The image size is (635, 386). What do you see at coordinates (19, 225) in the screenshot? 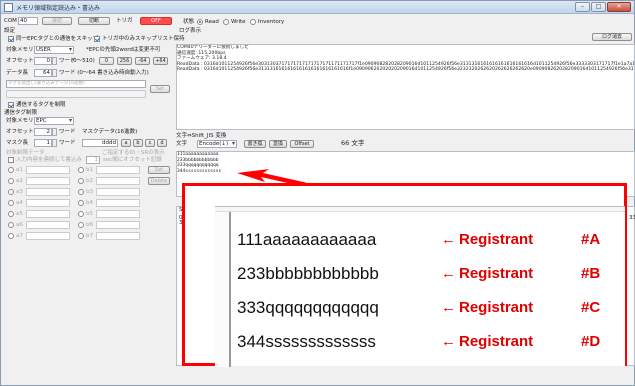
I see `multi-label-a6: a6` at bounding box center [19, 225].